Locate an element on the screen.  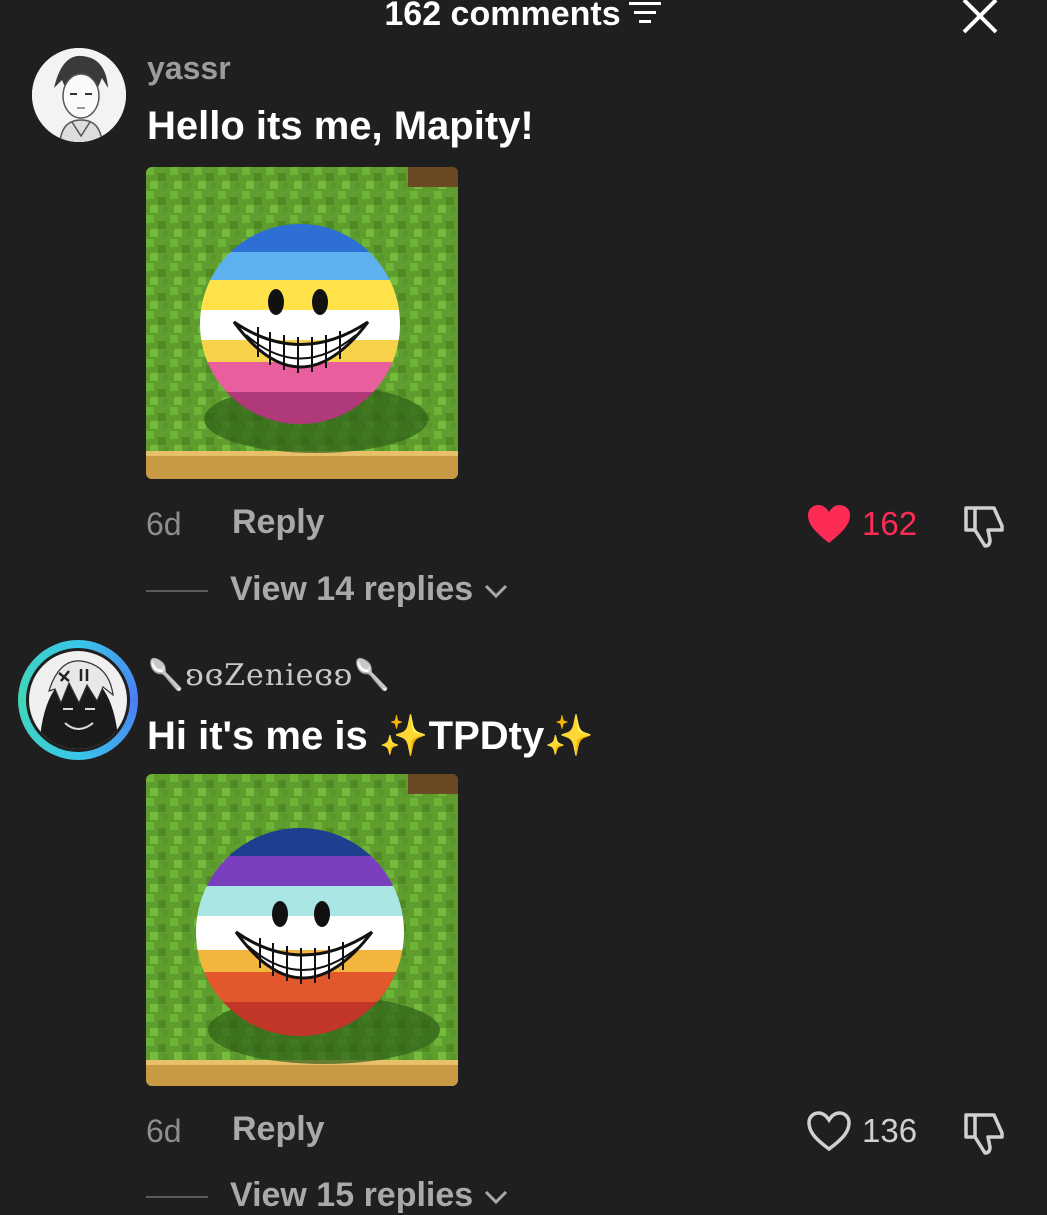
view-replies-label: View 14 replies is located at coordinates (352, 589).